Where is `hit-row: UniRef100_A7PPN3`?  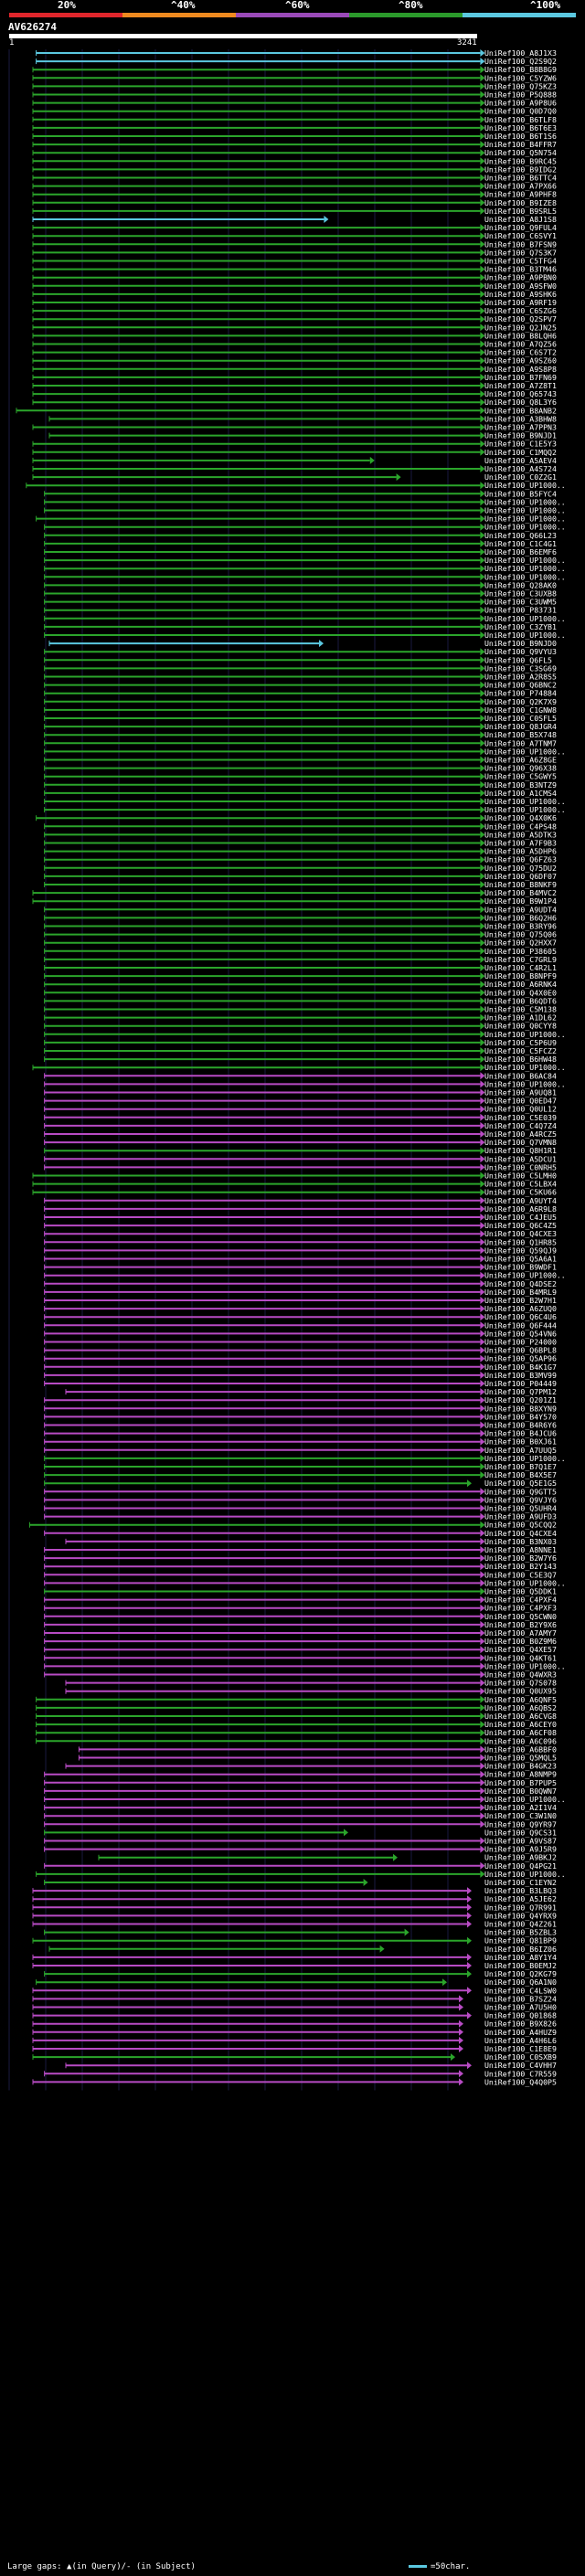
hit-row: UniRef100_A7PPN3 is located at coordinates (295, 427).